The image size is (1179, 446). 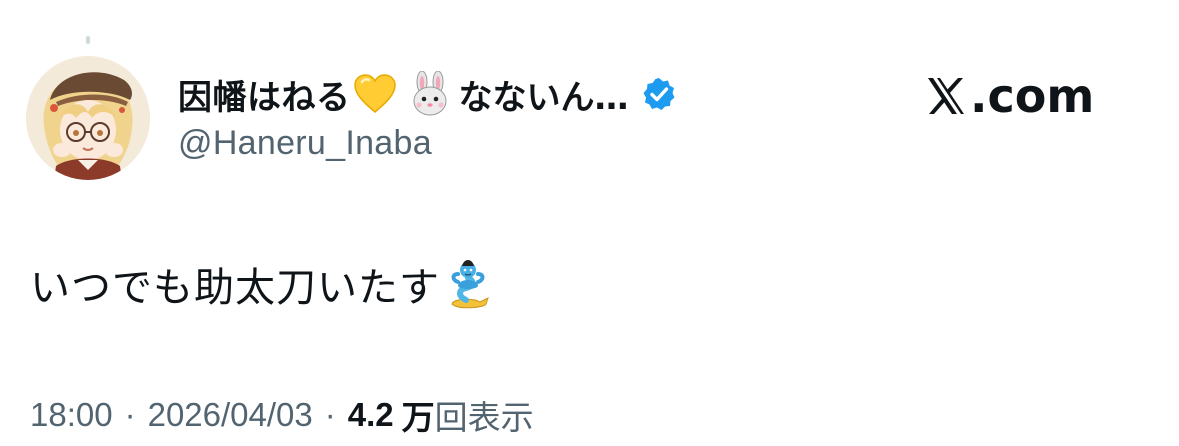 I want to click on x-logo-icon, so click(x=946, y=96).